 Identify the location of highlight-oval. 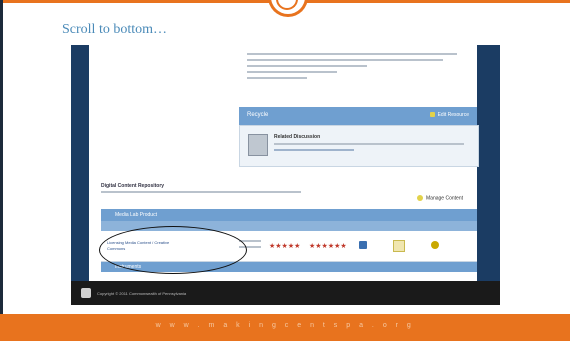
(173, 250).